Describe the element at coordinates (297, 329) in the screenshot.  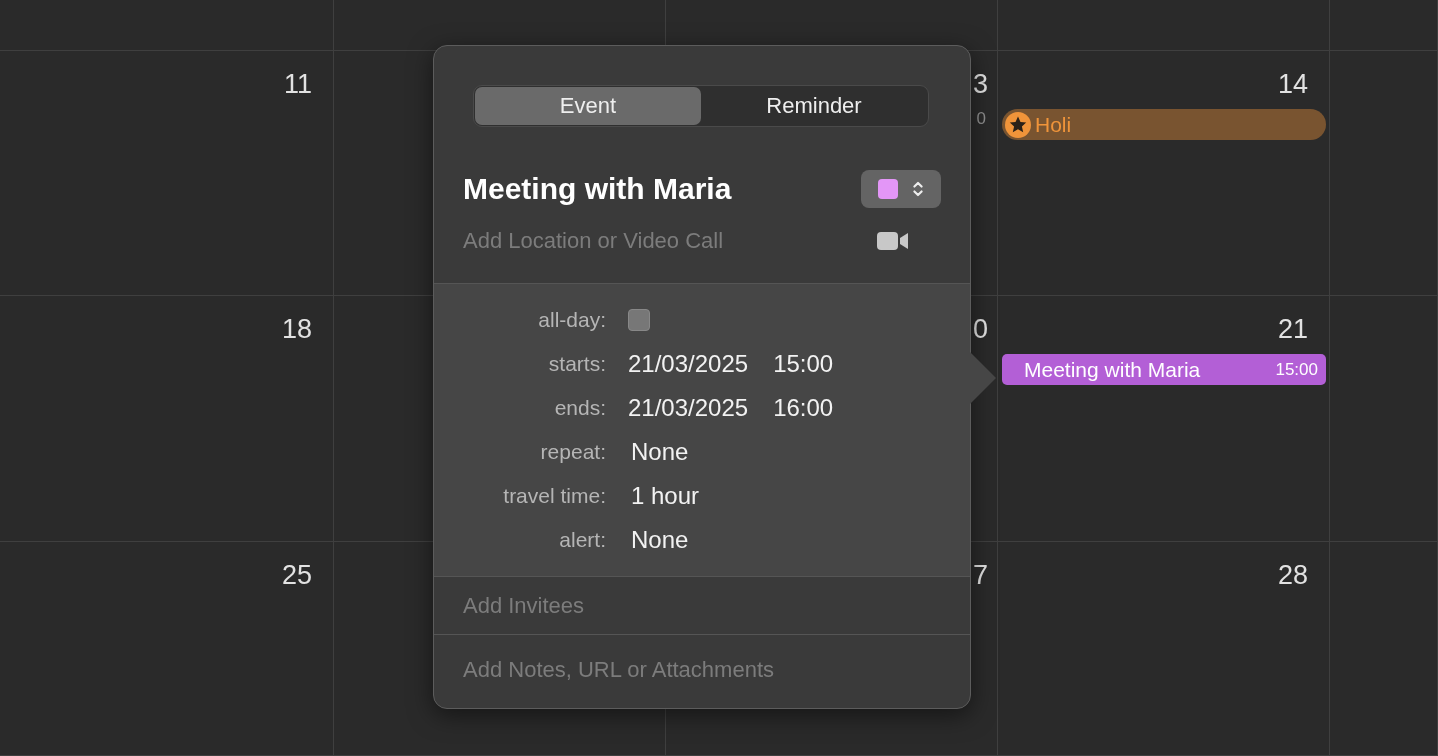
I see `day-number: 18` at that location.